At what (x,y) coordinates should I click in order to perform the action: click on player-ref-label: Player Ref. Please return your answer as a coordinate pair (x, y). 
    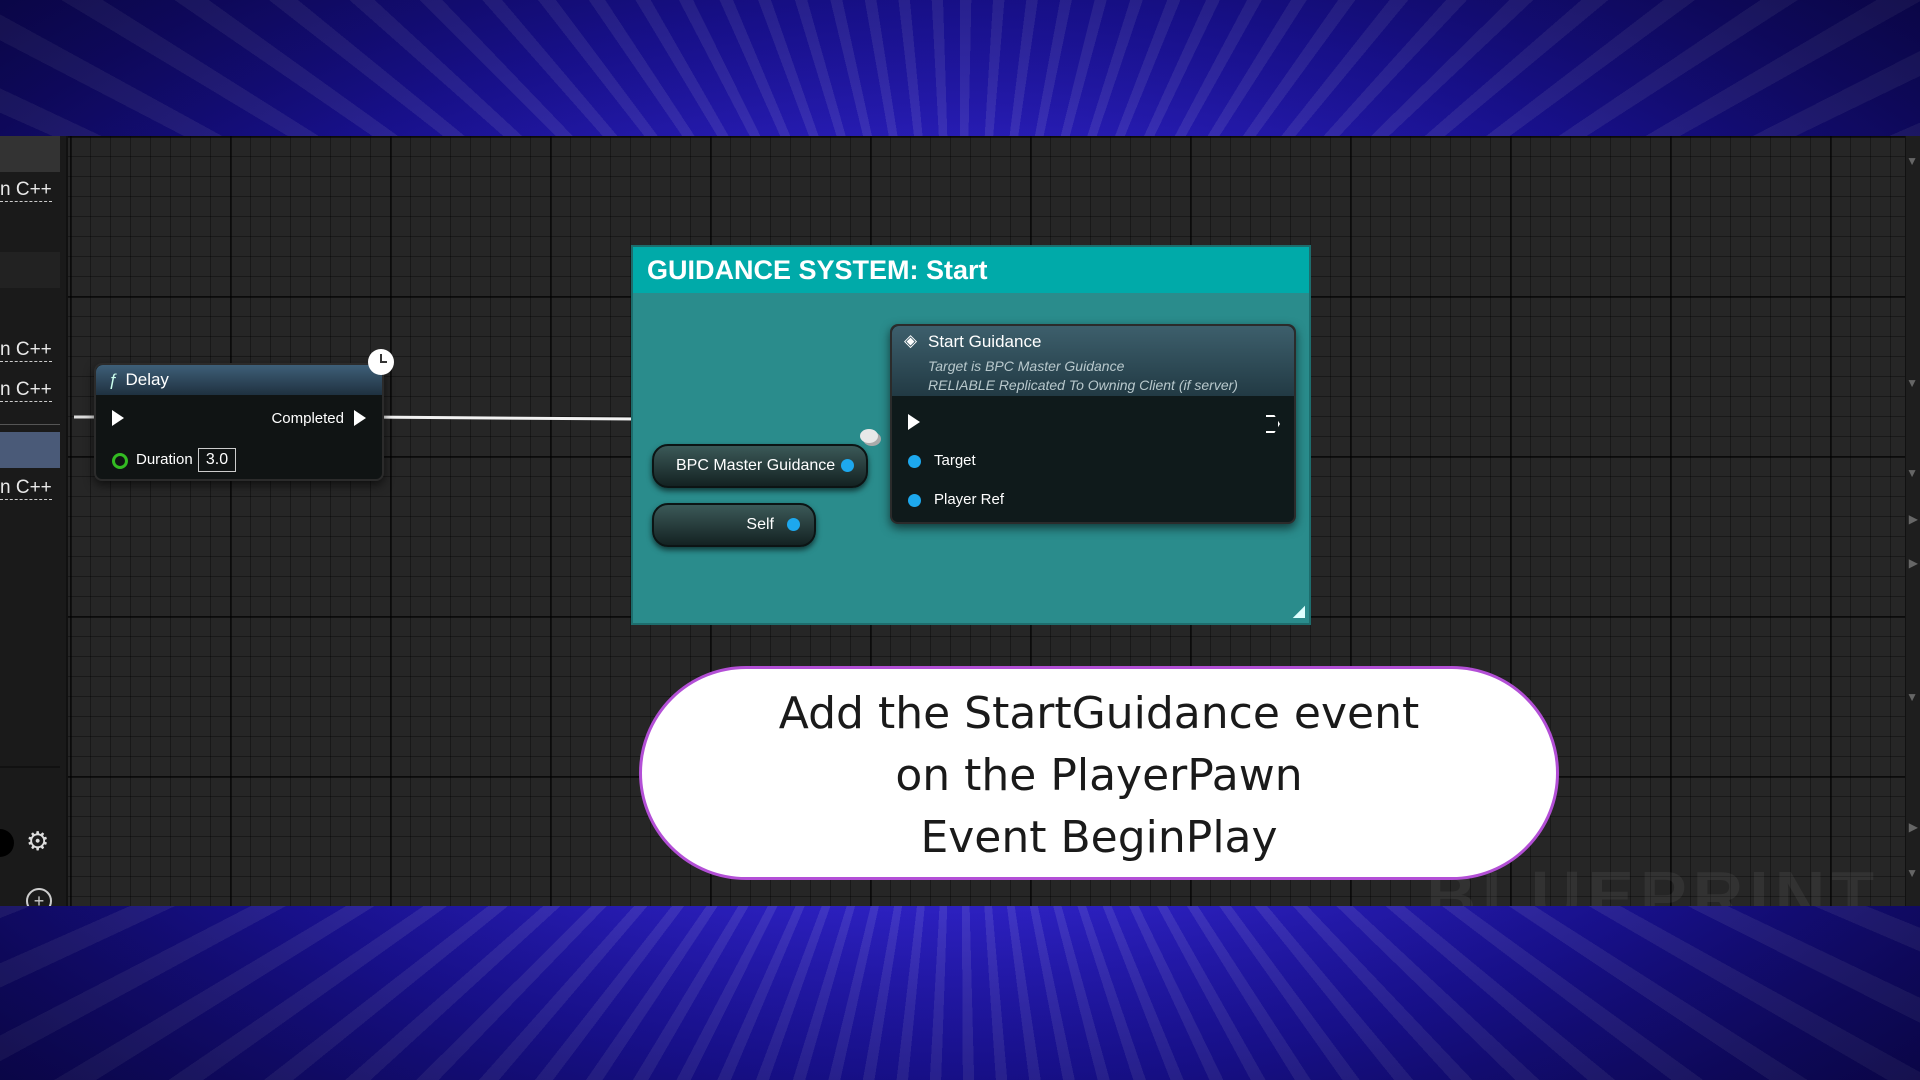
    Looking at the image, I should click on (969, 499).